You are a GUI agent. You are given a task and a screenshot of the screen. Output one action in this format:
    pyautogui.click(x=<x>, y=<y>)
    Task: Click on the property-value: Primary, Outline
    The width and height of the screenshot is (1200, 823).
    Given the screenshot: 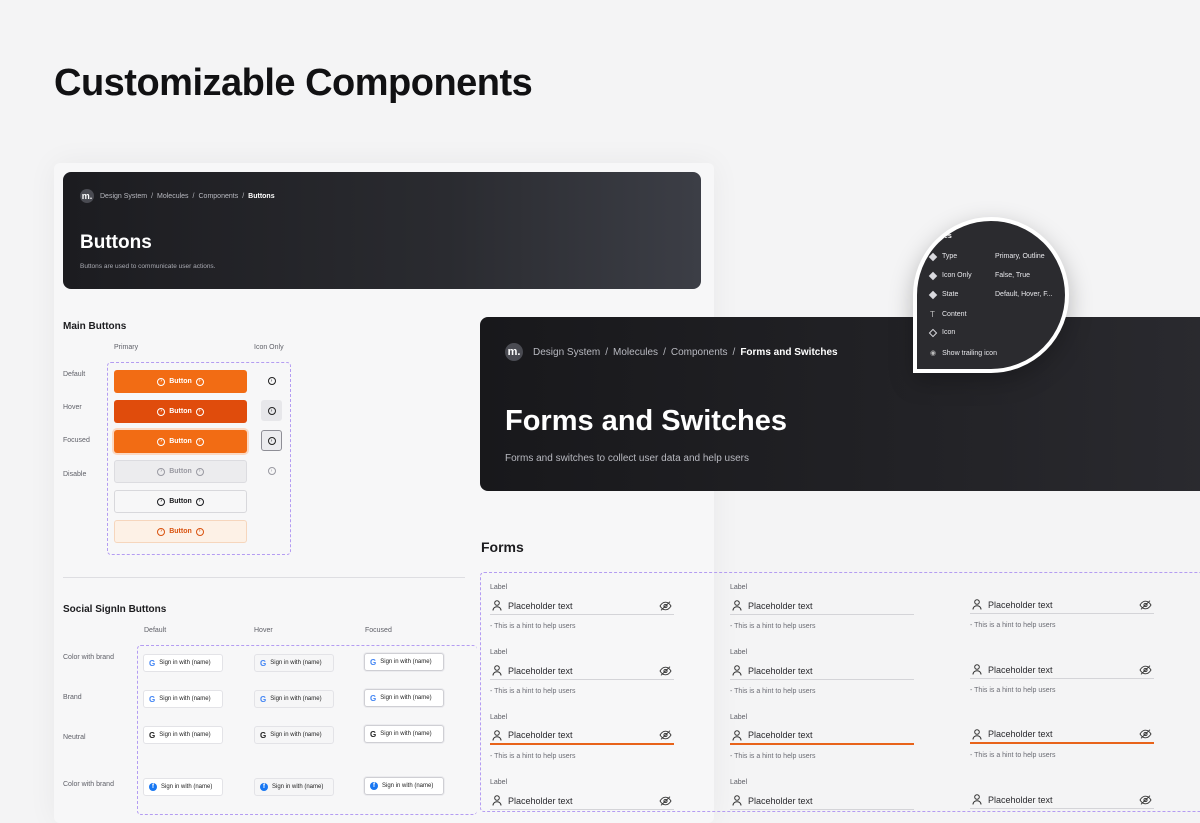 What is the action you would take?
    pyautogui.click(x=1020, y=256)
    